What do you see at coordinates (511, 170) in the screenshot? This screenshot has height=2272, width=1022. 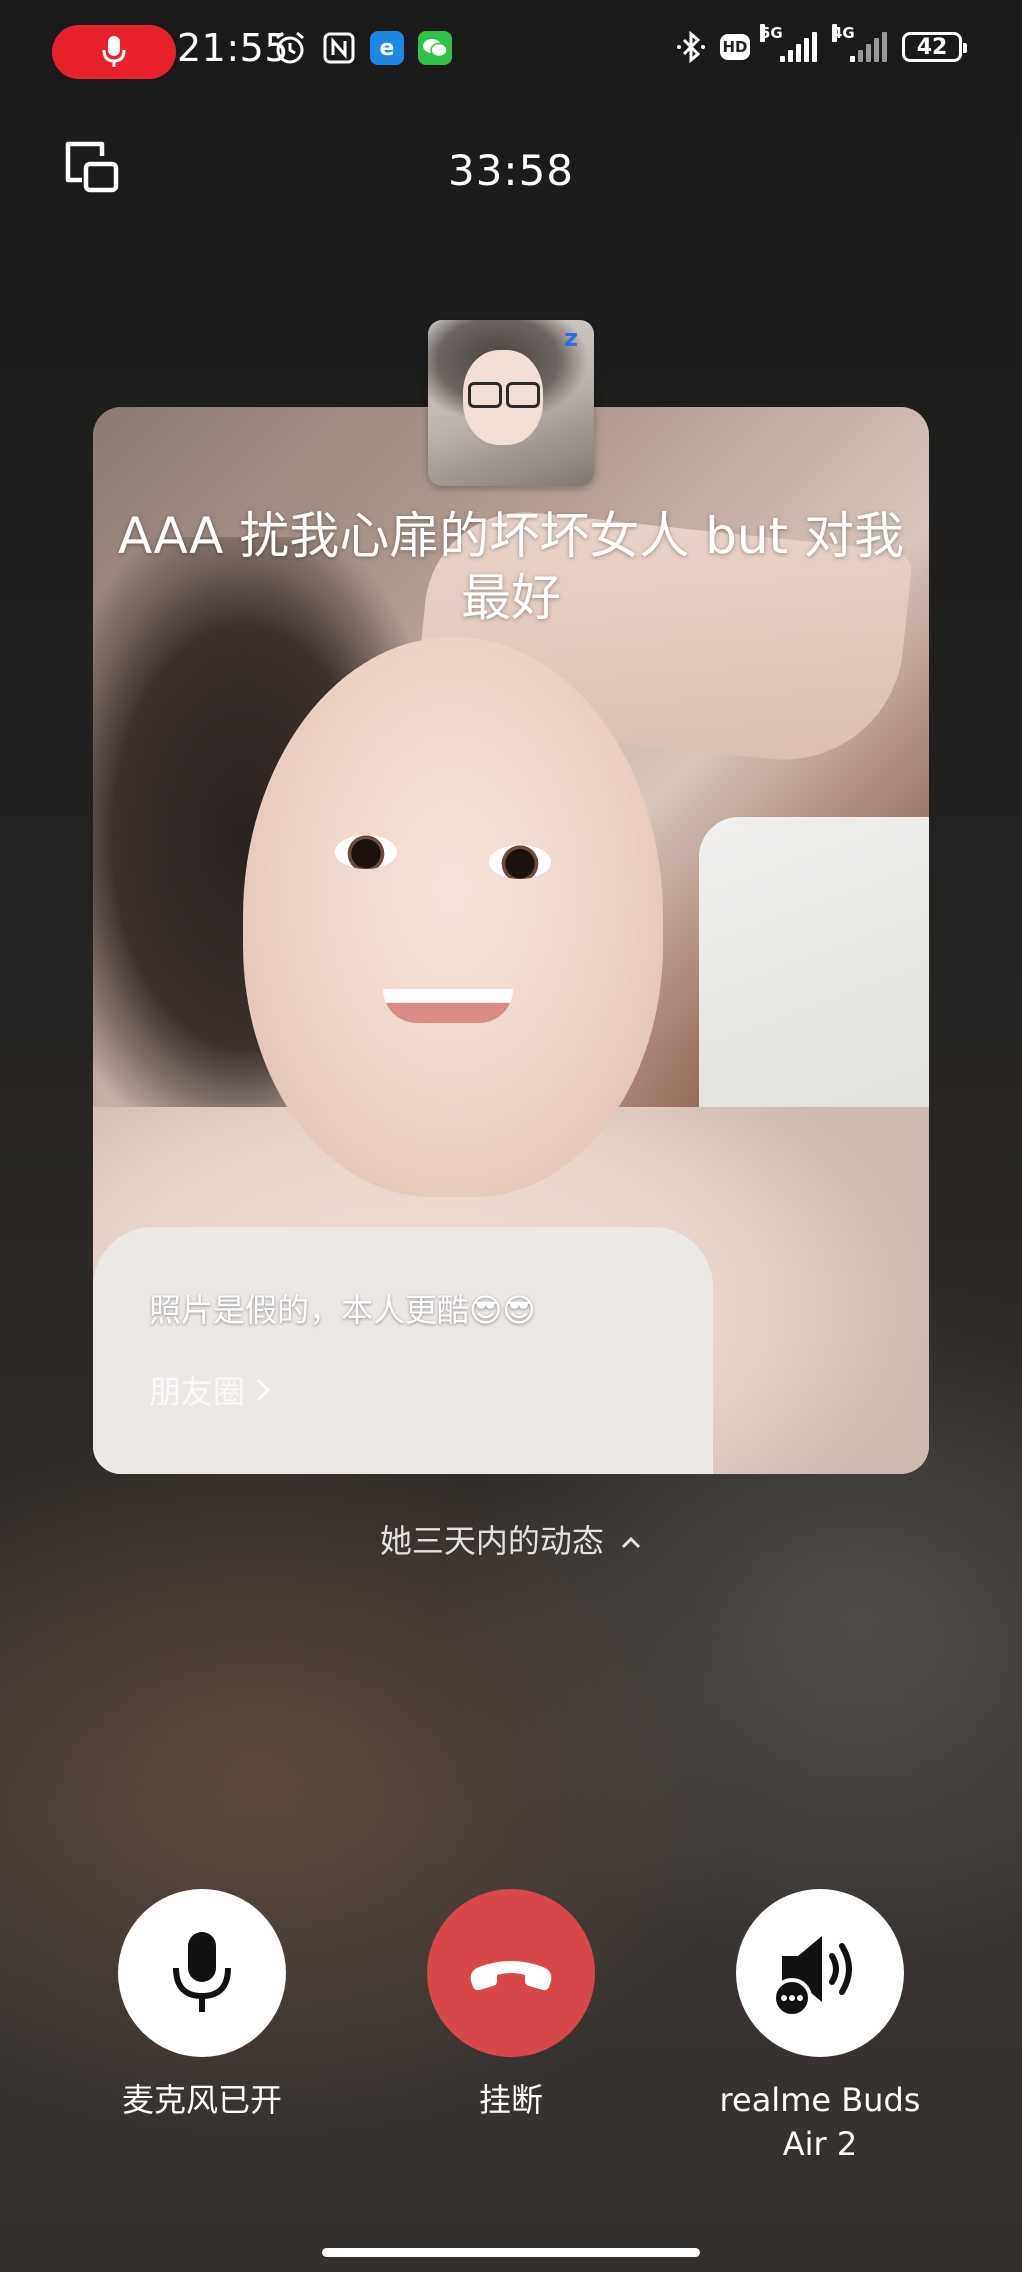 I see `call-timer: 33:58` at bounding box center [511, 170].